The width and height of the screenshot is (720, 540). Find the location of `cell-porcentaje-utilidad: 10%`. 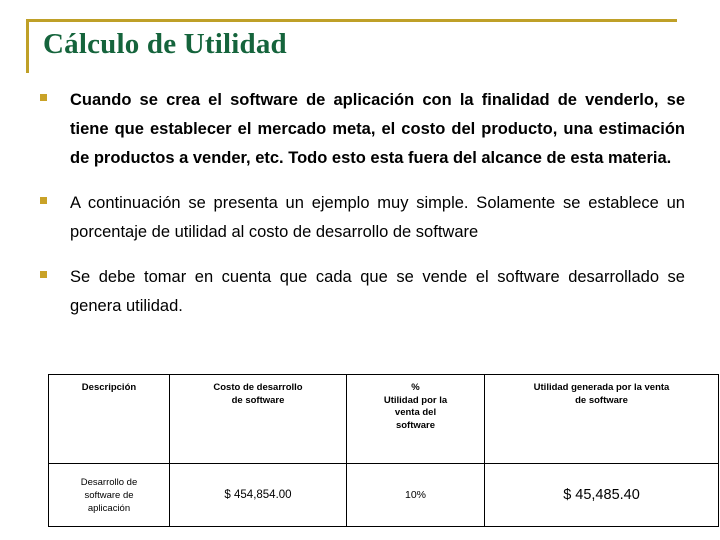

cell-porcentaje-utilidad: 10% is located at coordinates (415, 495).